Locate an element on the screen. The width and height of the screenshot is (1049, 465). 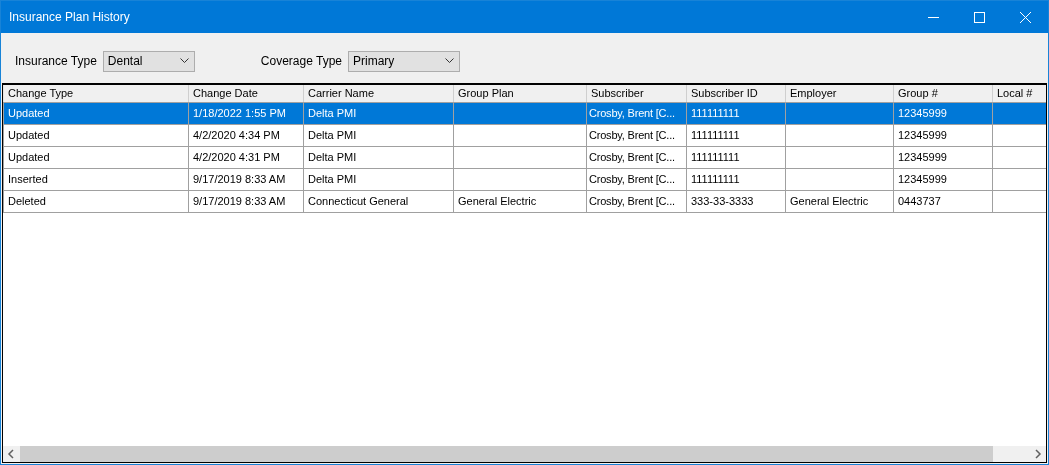
selected-row-cell: Updated is located at coordinates (96, 113).